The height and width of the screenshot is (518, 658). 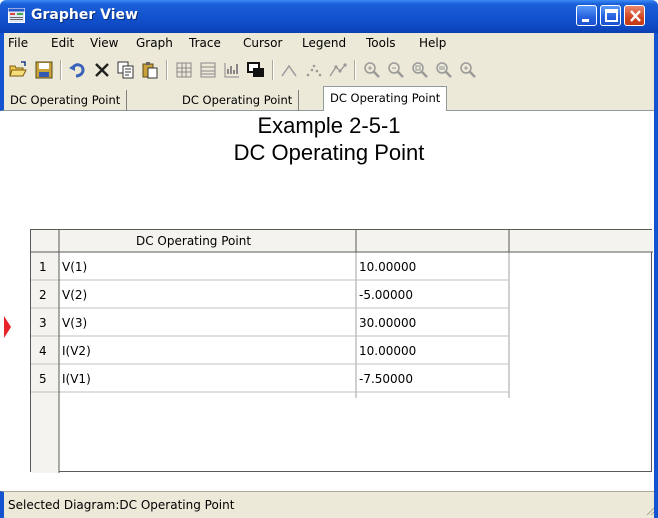 What do you see at coordinates (386, 295) in the screenshot?
I see `trace-value-cell: -5.00000` at bounding box center [386, 295].